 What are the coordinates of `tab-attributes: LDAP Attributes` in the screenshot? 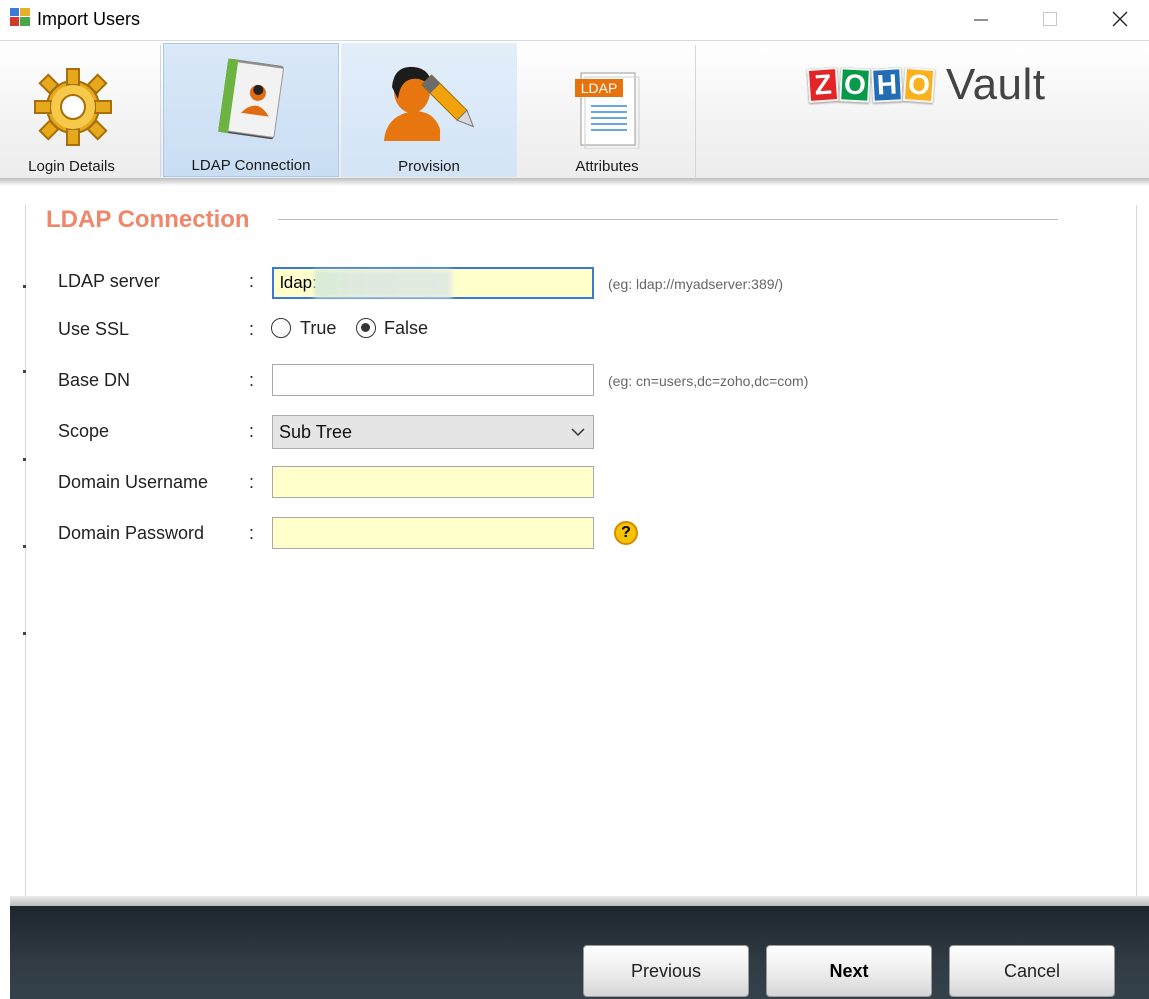 It's located at (607, 110).